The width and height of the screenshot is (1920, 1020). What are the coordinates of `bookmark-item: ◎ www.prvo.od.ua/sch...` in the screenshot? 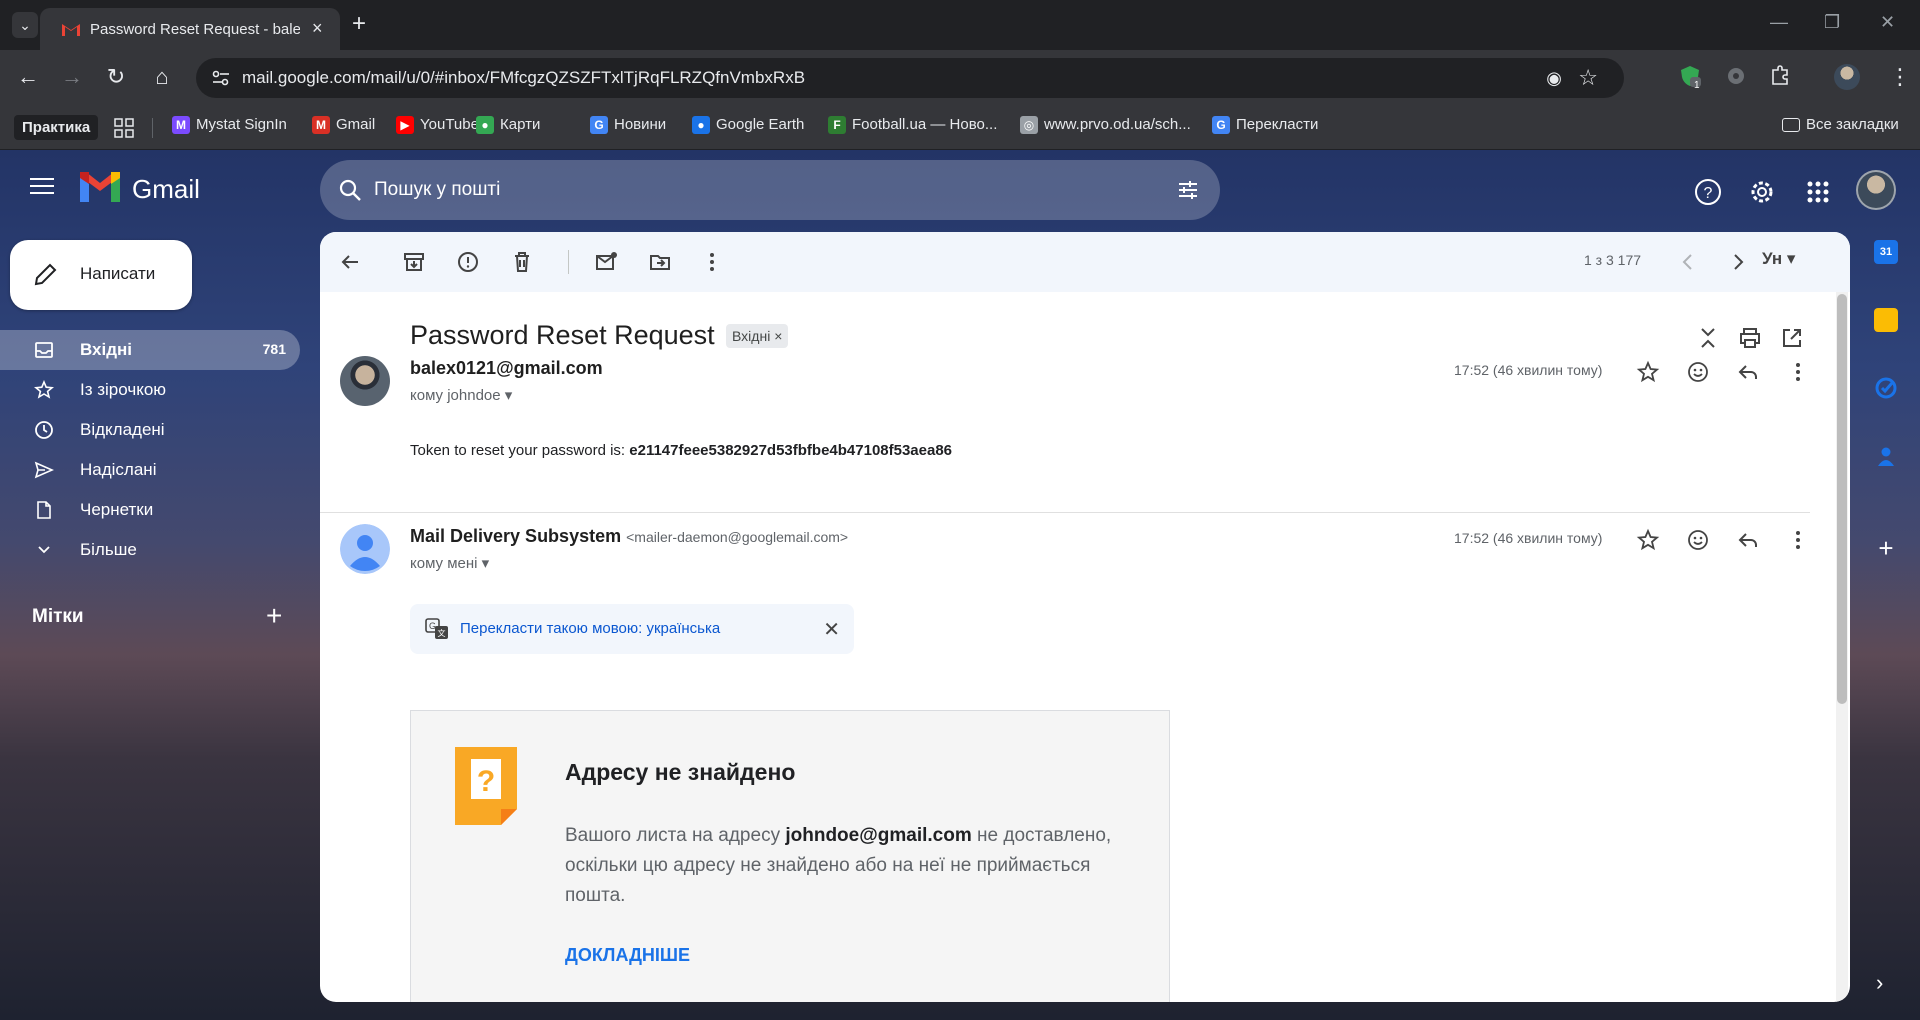 It's located at (1105, 125).